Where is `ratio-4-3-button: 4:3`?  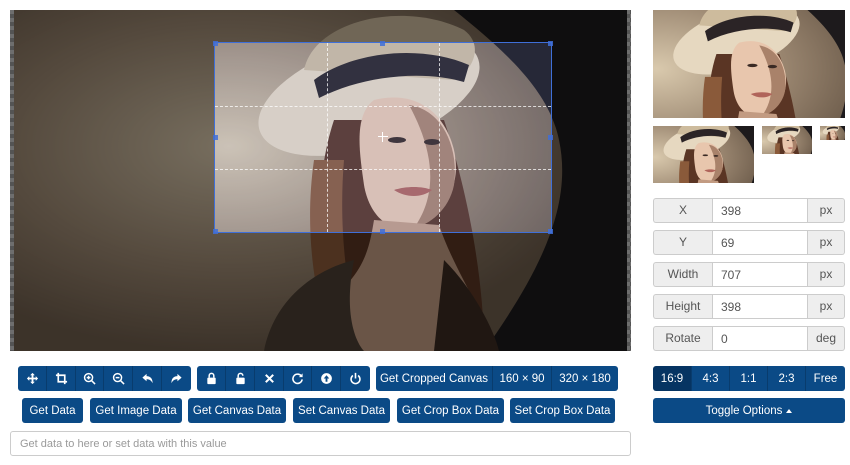 ratio-4-3-button: 4:3 is located at coordinates (711, 378).